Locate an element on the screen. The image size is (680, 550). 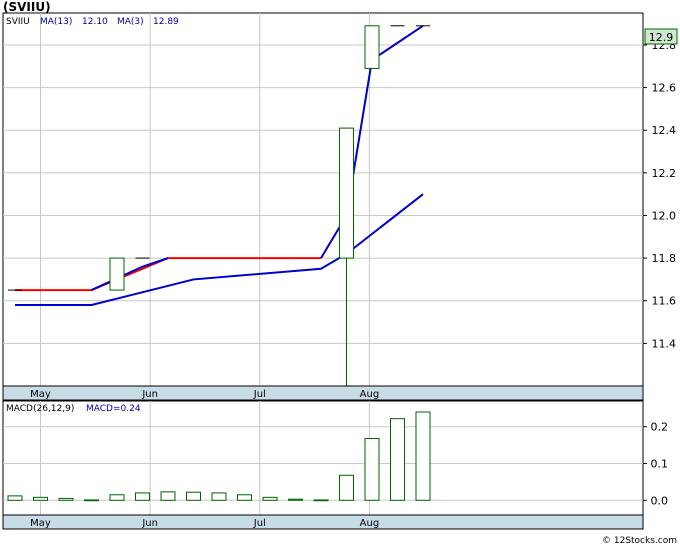
macd-legend: MACD(26,12,9) MACD=0.24 is located at coordinates (73, 409).